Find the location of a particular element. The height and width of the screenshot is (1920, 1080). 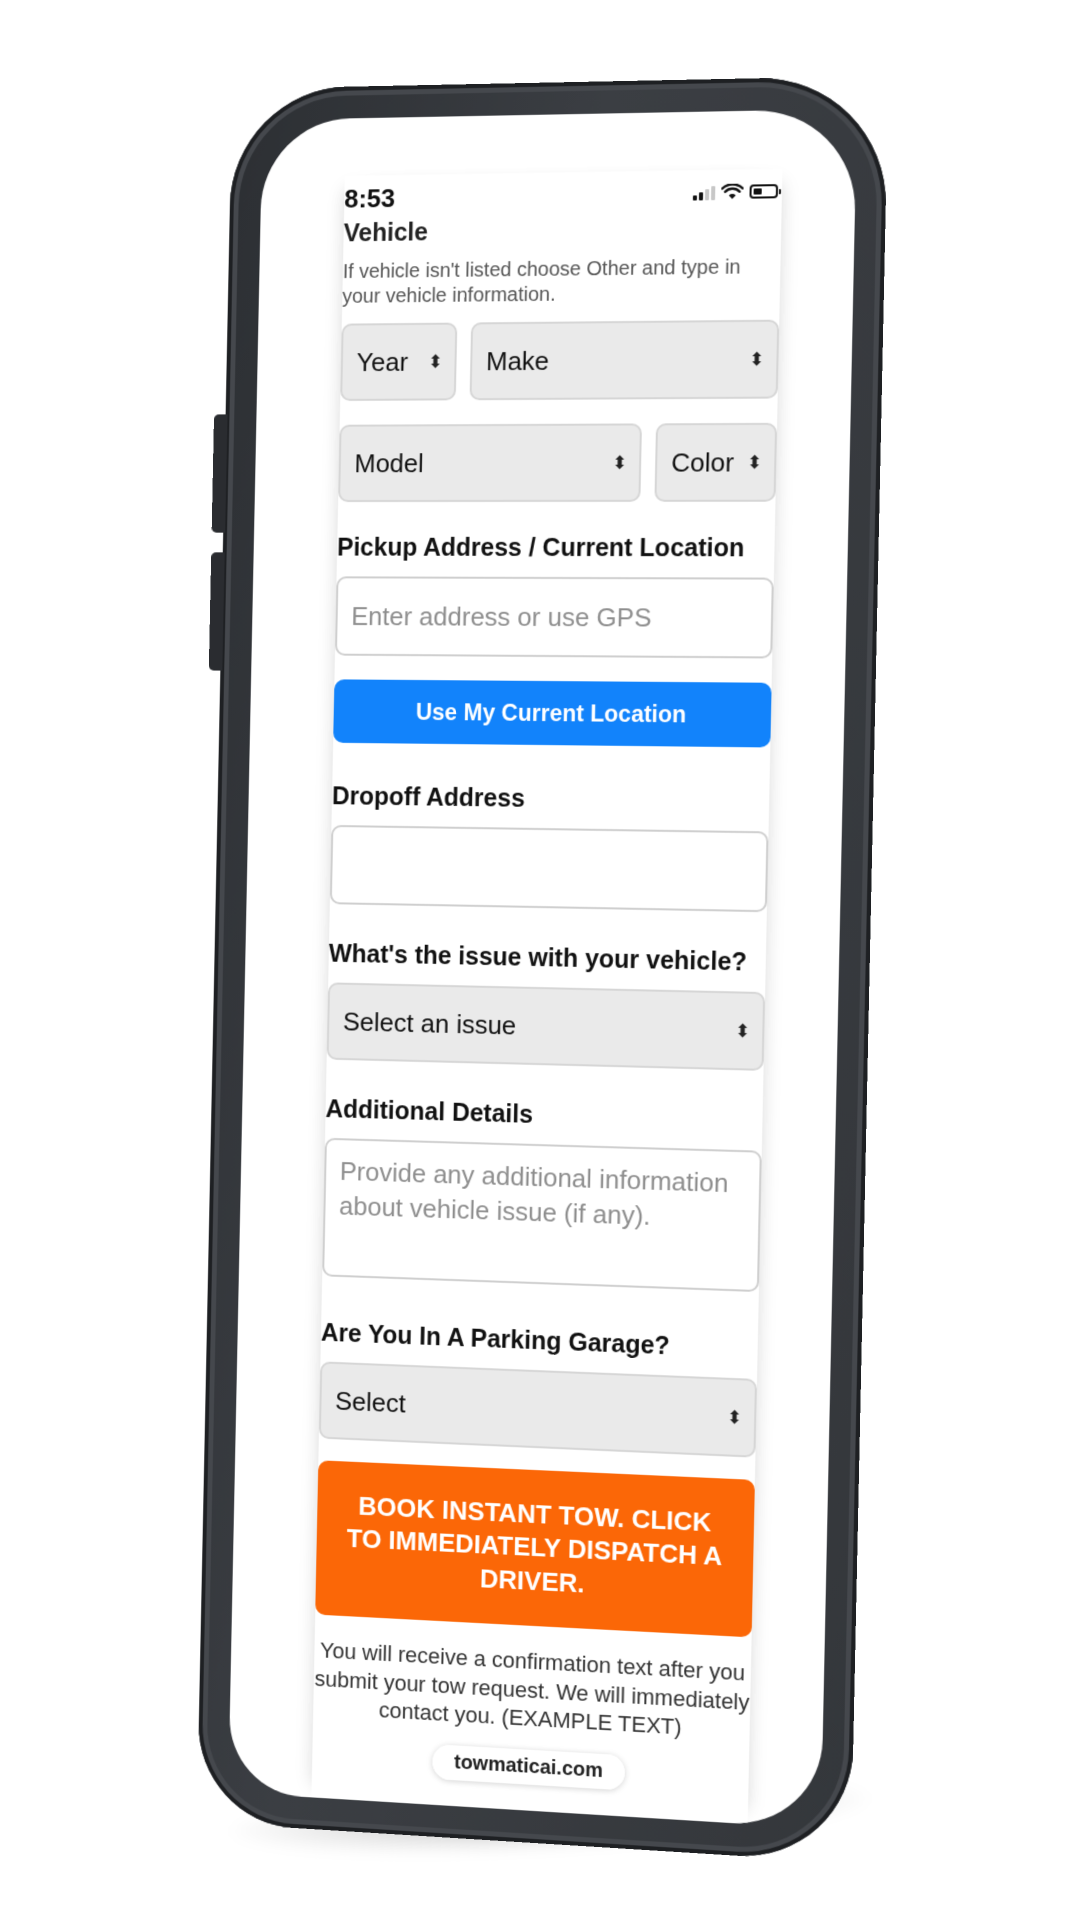

volume-up-button is located at coordinates (219, 473).